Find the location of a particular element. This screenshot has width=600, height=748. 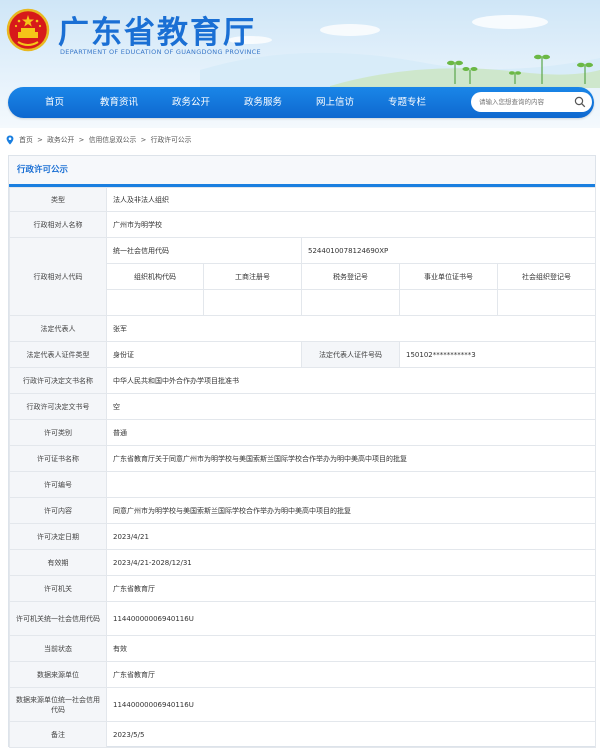

row-label: 法定代表人 is located at coordinates (58, 328).